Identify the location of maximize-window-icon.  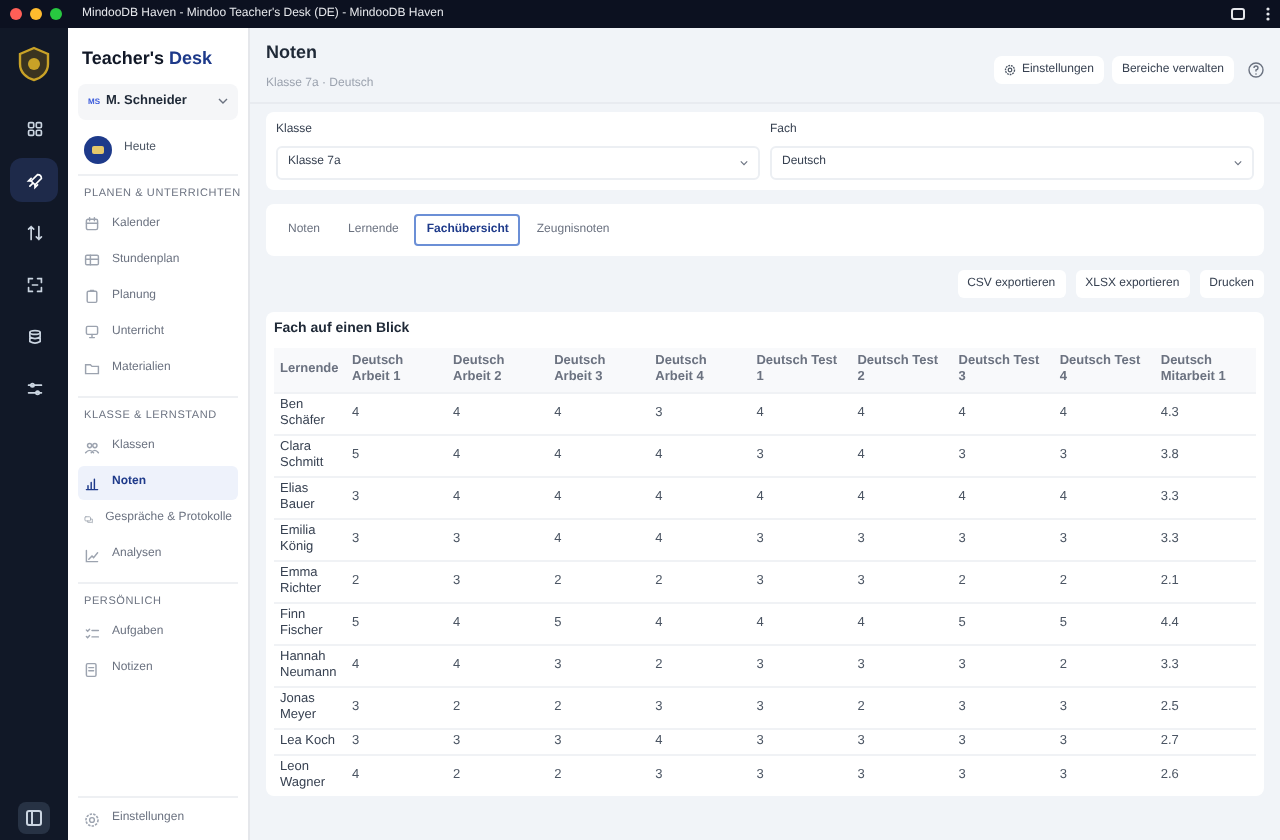
(56, 14).